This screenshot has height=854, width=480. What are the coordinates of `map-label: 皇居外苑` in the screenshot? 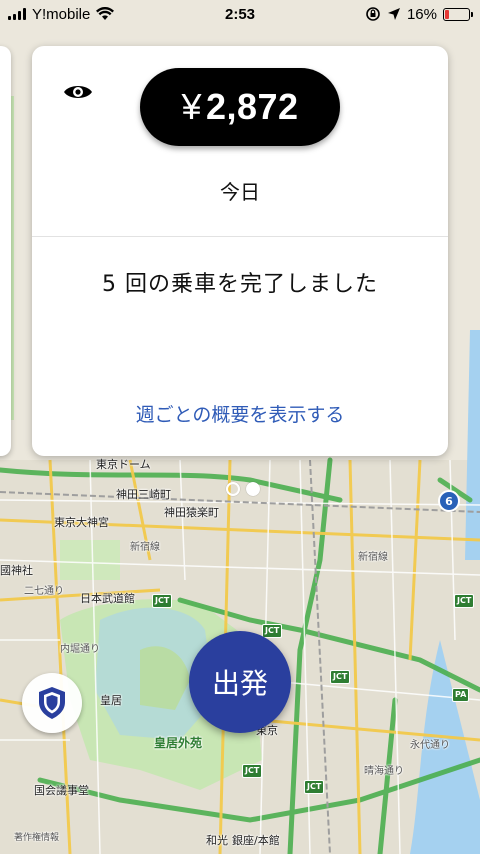 It's located at (178, 743).